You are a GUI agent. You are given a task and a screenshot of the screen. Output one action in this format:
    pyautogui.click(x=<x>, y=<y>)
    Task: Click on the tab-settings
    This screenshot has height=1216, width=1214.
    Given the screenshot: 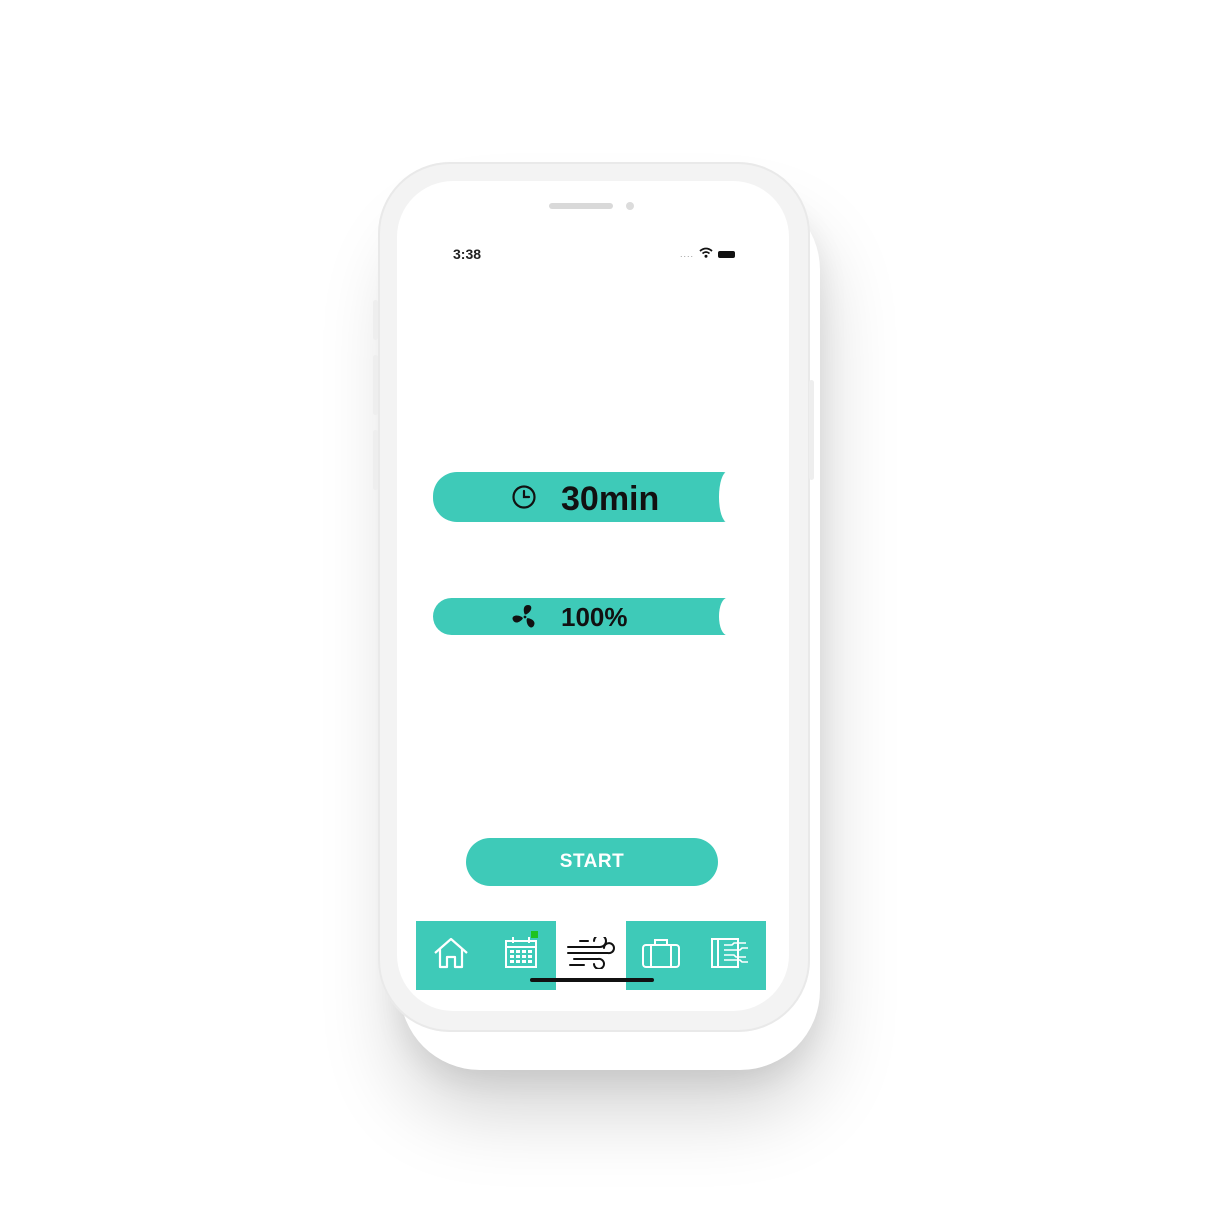 What is the action you would take?
    pyautogui.click(x=731, y=955)
    